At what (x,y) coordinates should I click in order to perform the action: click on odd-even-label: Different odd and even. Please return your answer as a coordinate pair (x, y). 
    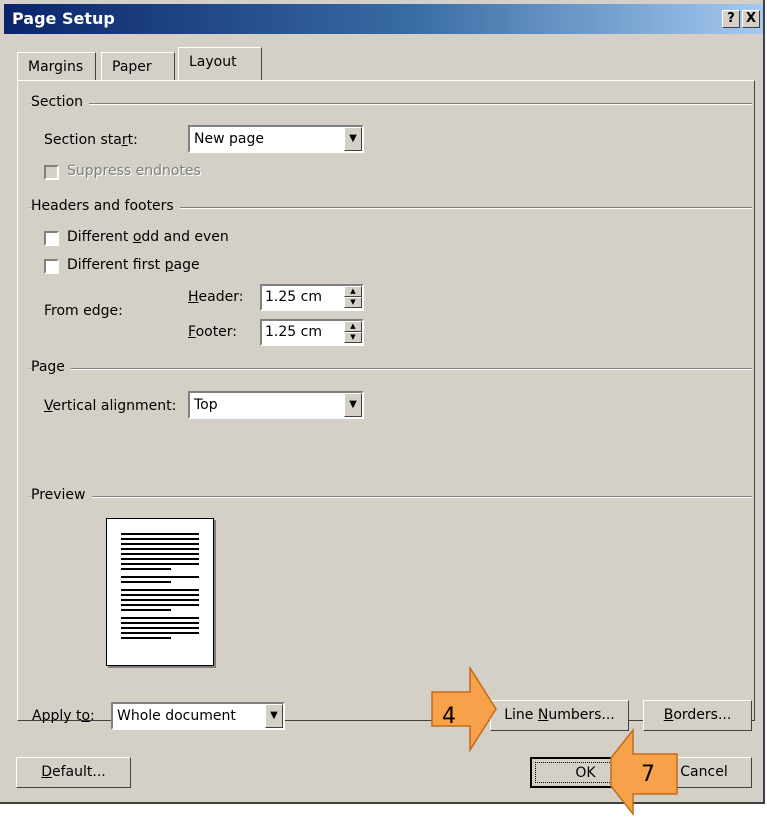
    Looking at the image, I should click on (148, 237).